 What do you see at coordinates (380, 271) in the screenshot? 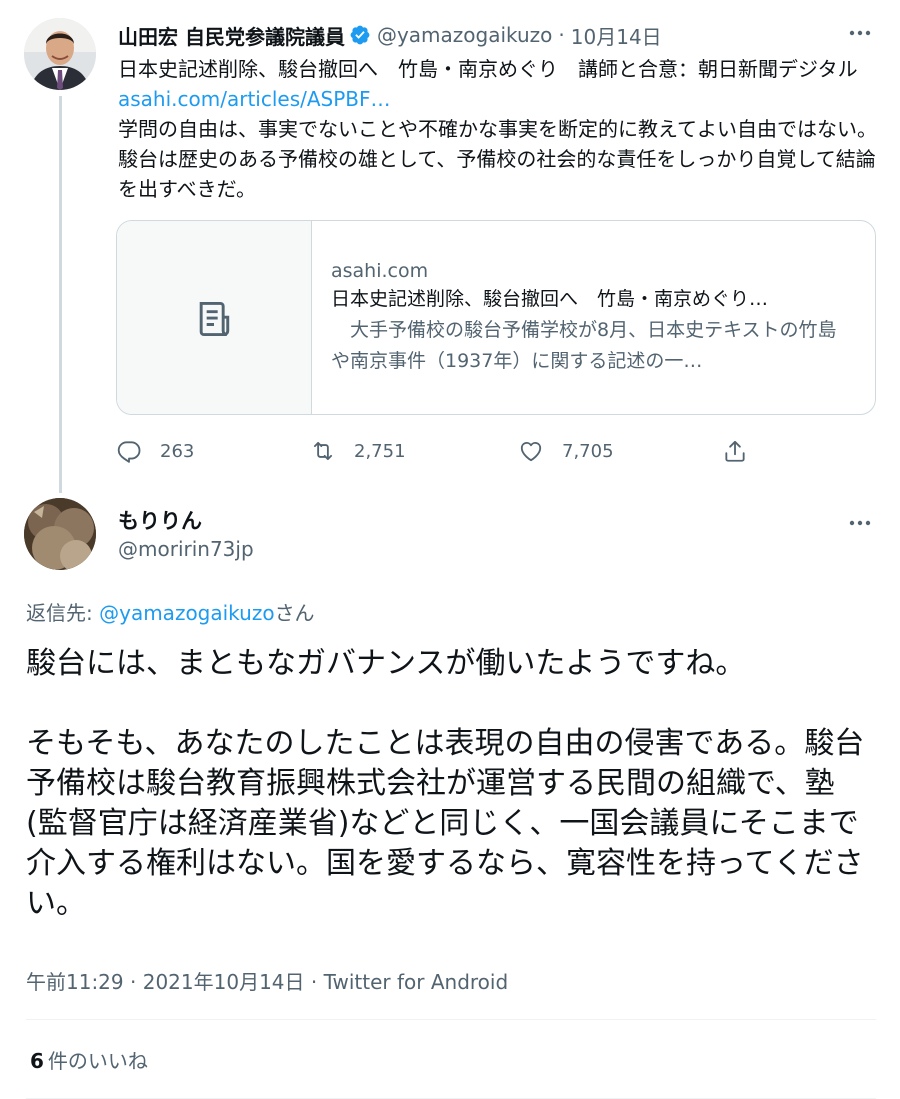
I see `card-domain: asahi.com` at bounding box center [380, 271].